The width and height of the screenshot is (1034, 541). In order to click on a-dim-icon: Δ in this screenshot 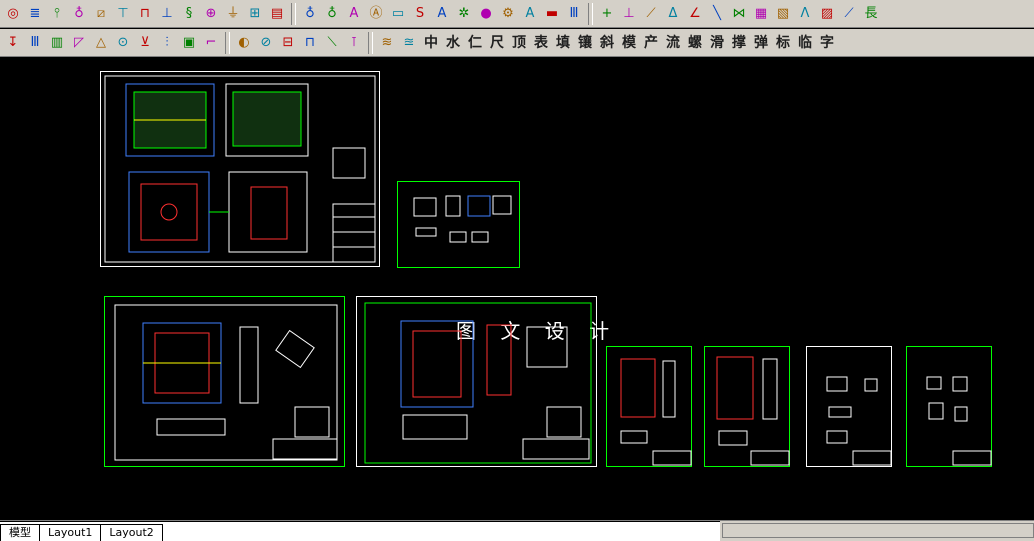, I will do `click(673, 14)`.